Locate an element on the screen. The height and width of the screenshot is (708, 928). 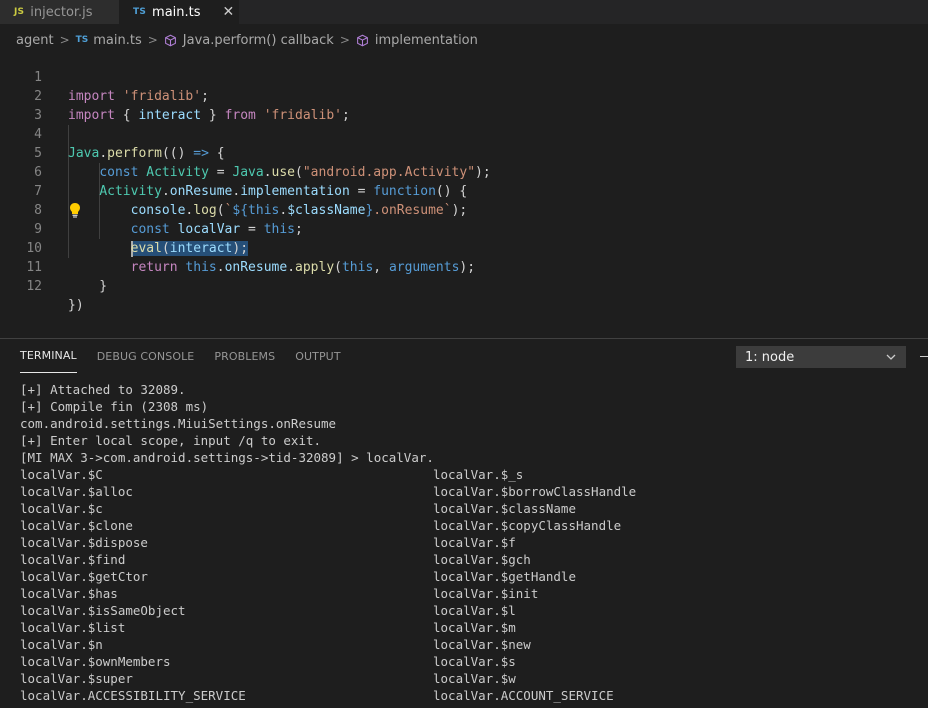
terminal-line: [+] Enter local scope, input /q to exit. is located at coordinates (171, 440).